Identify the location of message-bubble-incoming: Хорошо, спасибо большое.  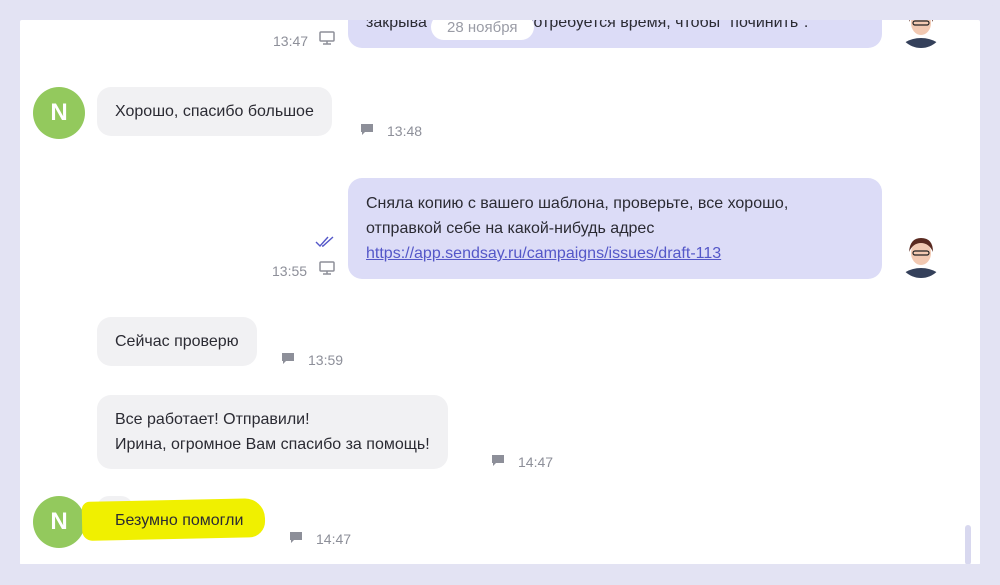
(214, 111).